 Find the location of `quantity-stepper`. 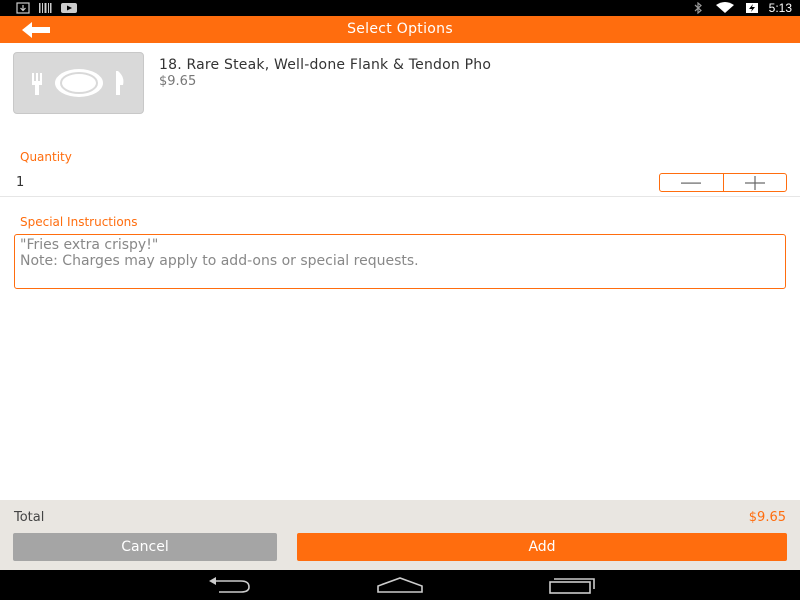

quantity-stepper is located at coordinates (723, 182).